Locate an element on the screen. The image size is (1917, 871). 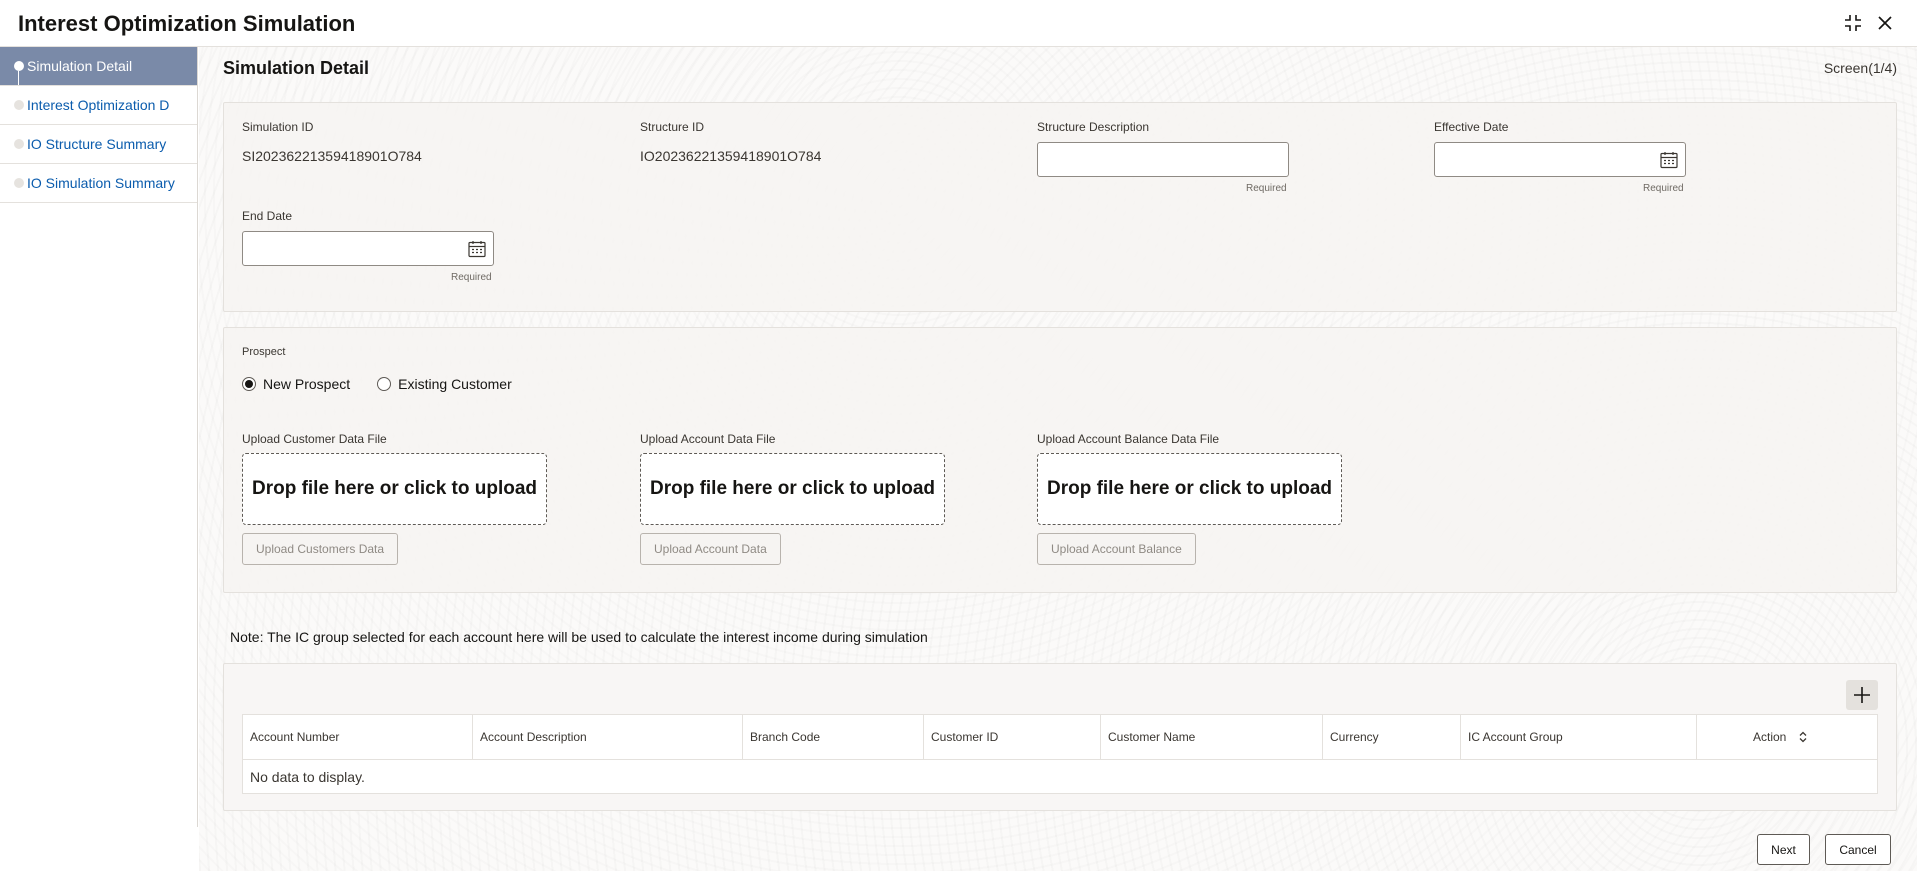
action-column-label: Action is located at coordinates (1770, 737).